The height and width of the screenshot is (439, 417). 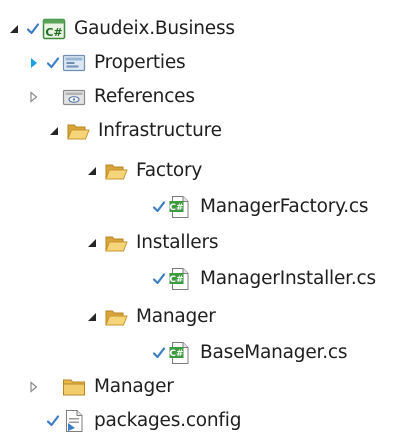 I want to click on tree-item-factory: Factory, so click(x=142, y=171).